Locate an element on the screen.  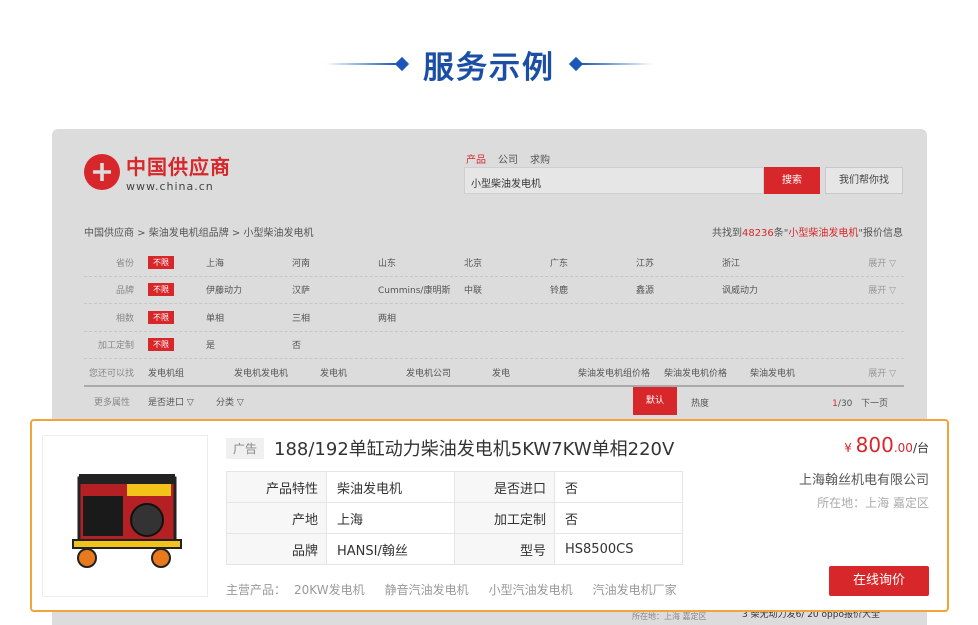
company-name: 上海翰丝机电有限公司 is located at coordinates (864, 478).